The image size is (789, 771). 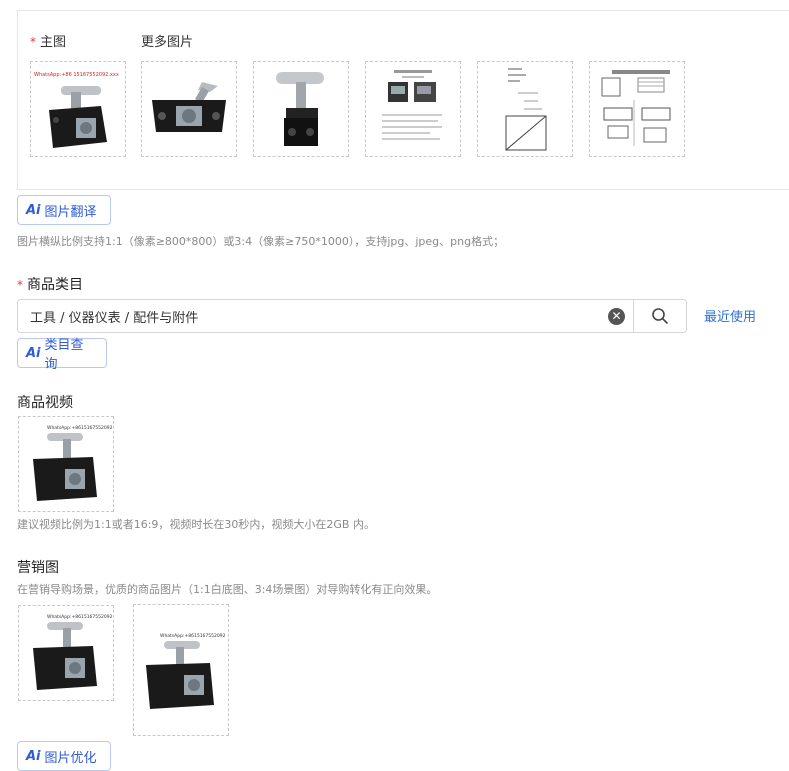 What do you see at coordinates (73, 652) in the screenshot?
I see `marketing-image-square: WhatsApp:+8615167552092` at bounding box center [73, 652].